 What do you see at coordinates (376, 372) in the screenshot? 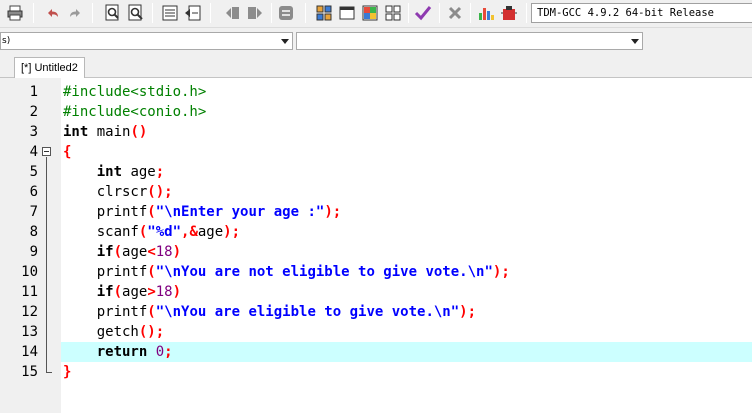
I see `code-line: 15}` at bounding box center [376, 372].